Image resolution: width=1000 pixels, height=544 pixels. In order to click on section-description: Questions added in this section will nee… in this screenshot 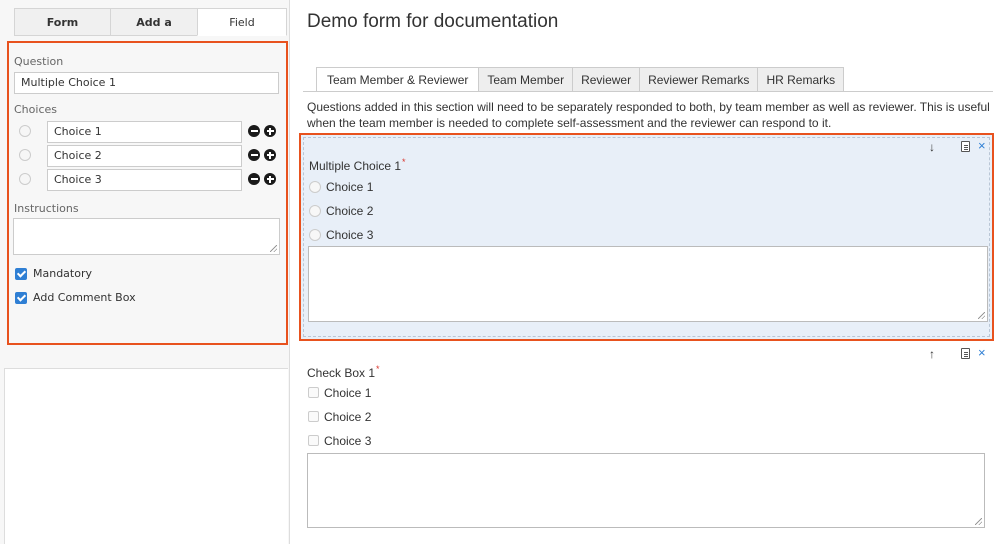, I will do `click(648, 115)`.